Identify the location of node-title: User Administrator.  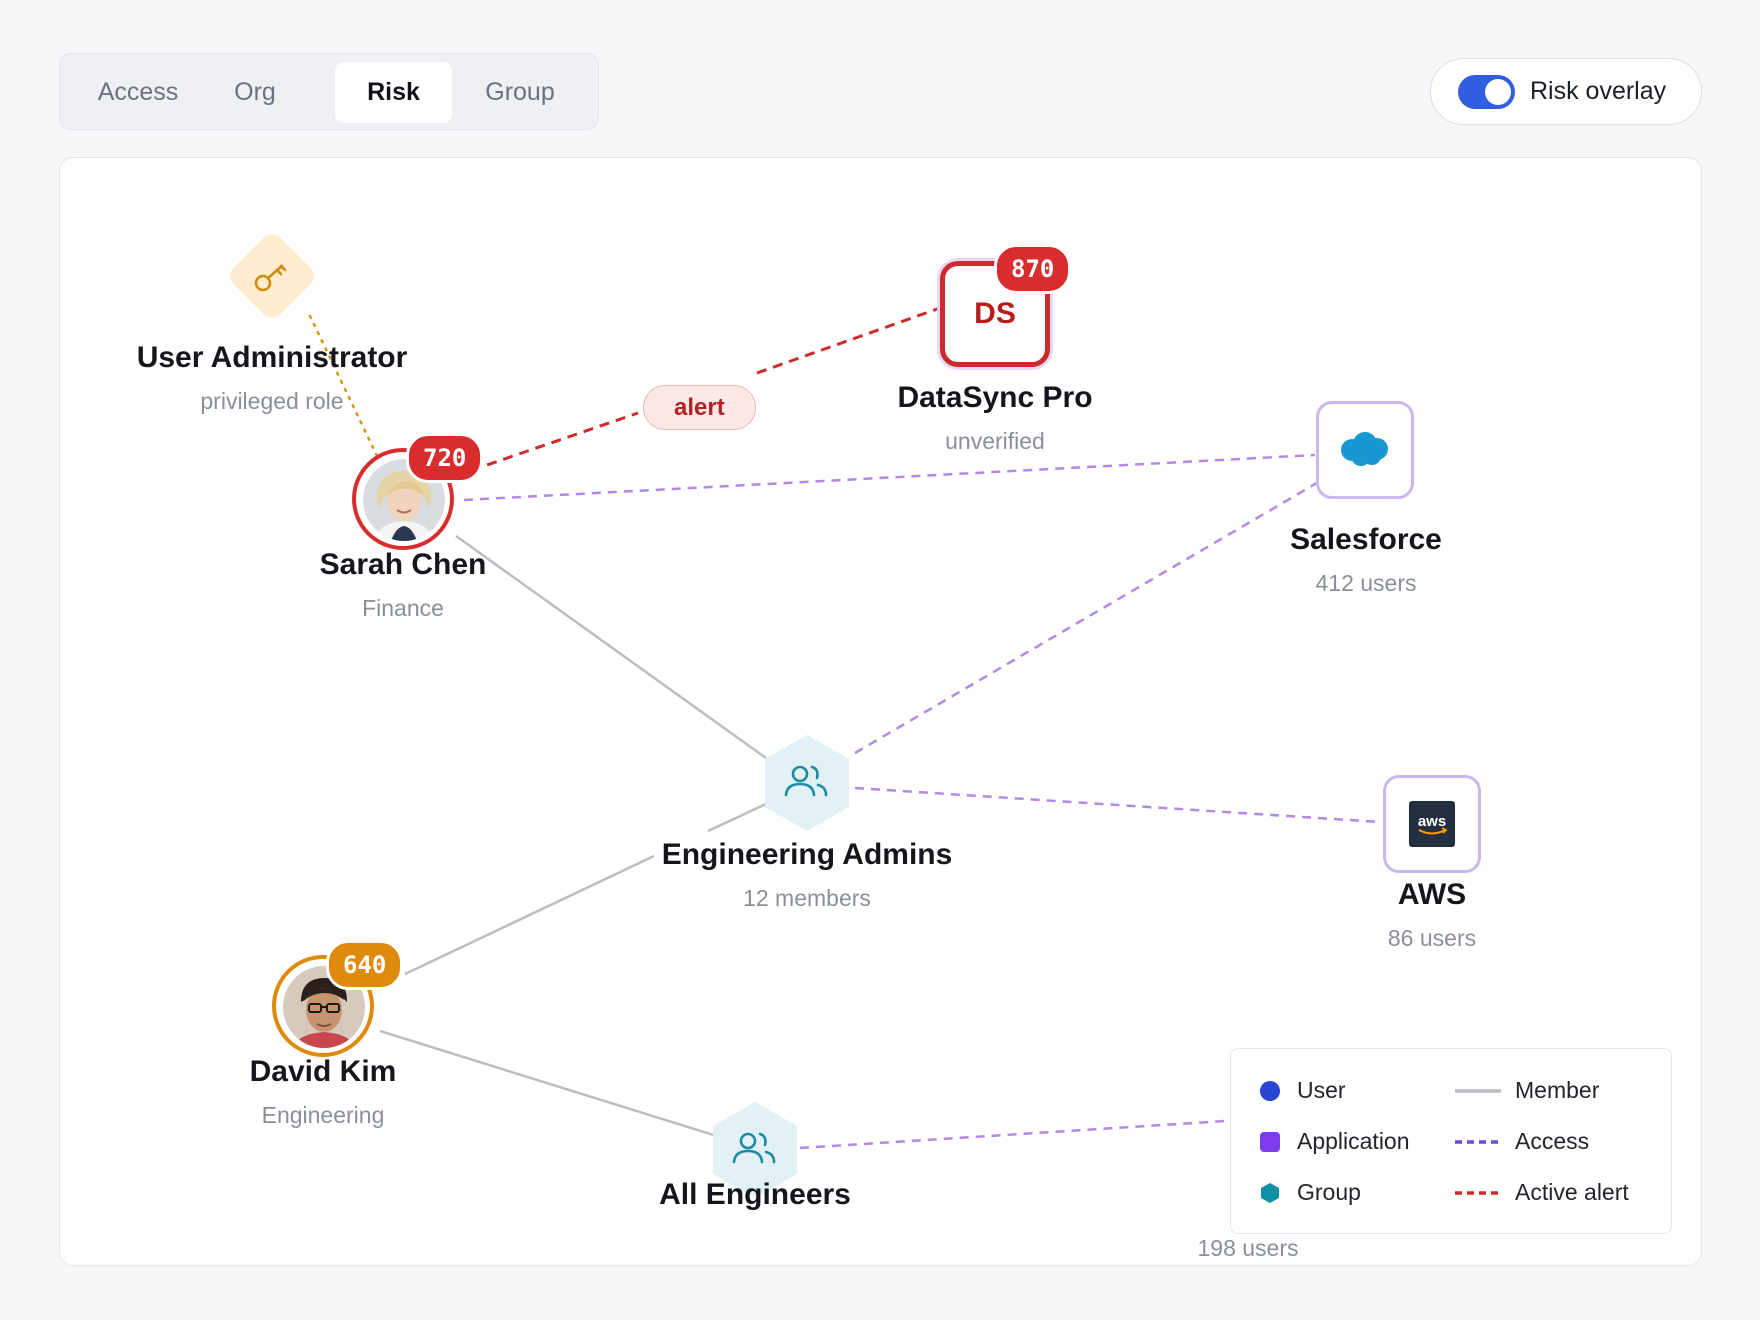
(272, 357).